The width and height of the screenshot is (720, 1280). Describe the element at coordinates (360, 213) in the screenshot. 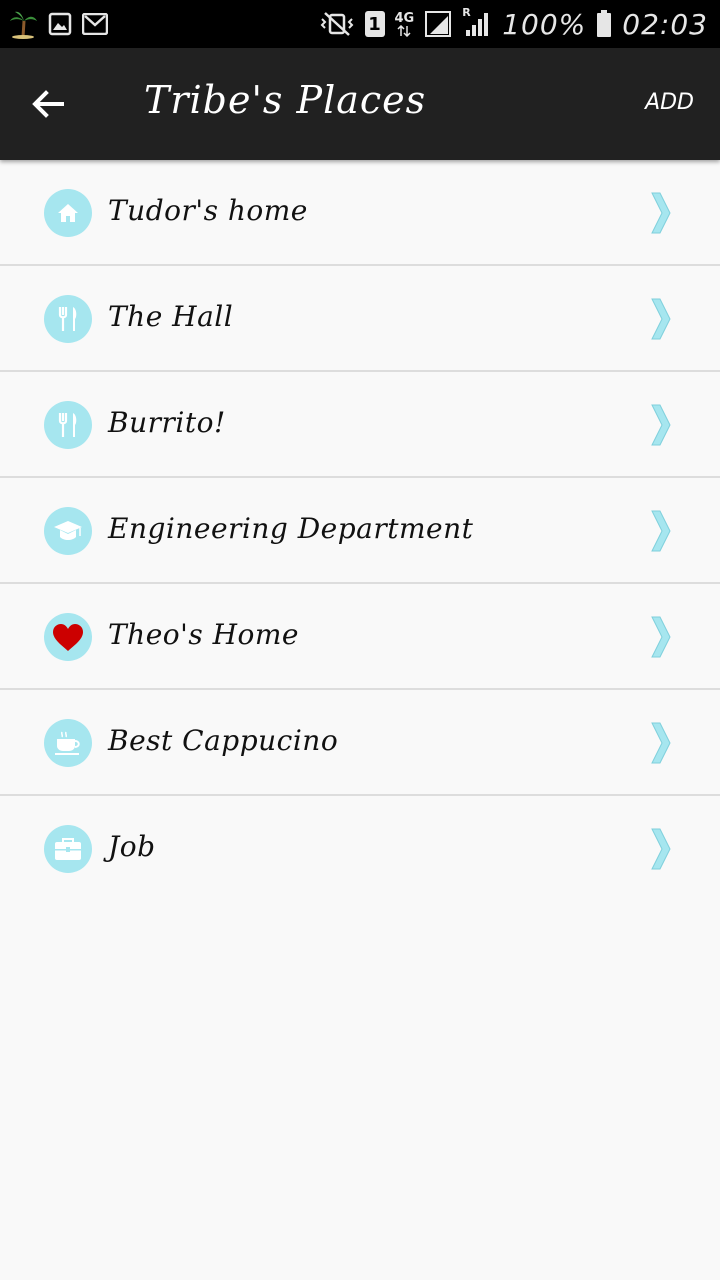

I see `list-item: Tudor's home` at that location.